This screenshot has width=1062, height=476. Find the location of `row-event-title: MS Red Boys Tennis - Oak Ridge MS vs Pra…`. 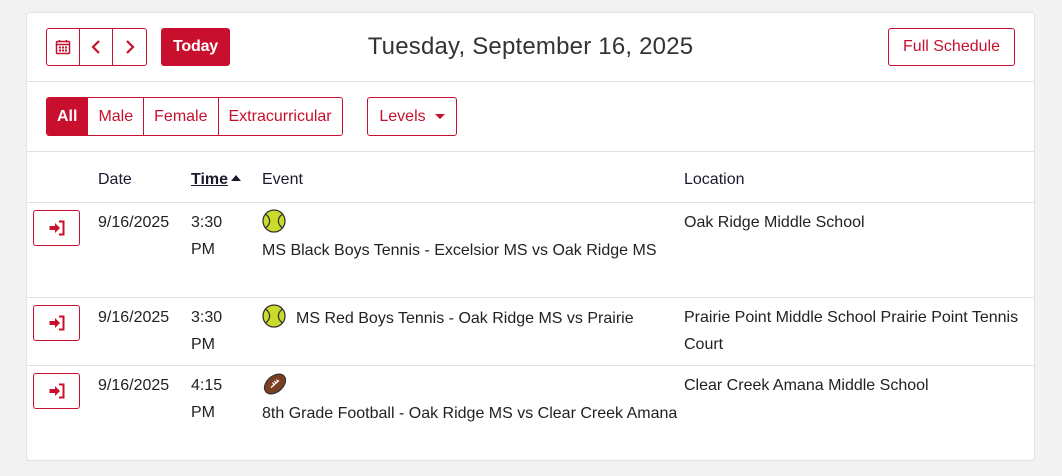

row-event-title: MS Red Boys Tennis - Oak Ridge MS vs Pra… is located at coordinates (465, 318).